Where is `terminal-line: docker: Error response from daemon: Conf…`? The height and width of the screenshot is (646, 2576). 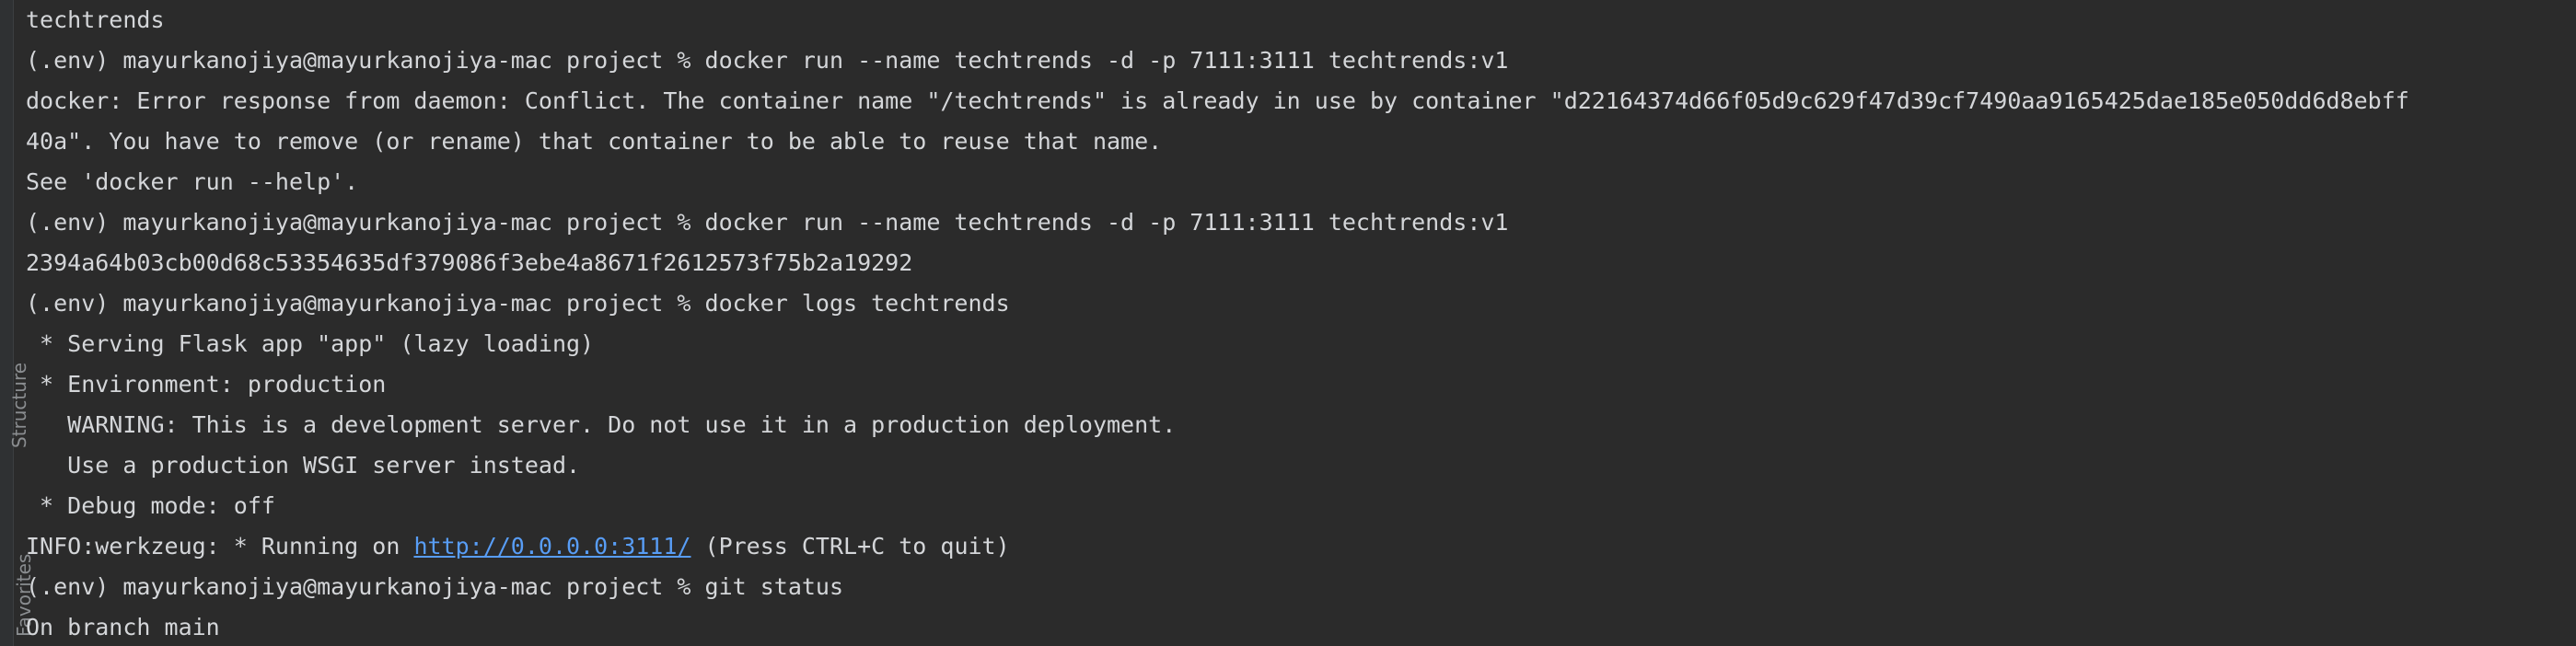 terminal-line: docker: Error response from daemon: Conf… is located at coordinates (1217, 100).